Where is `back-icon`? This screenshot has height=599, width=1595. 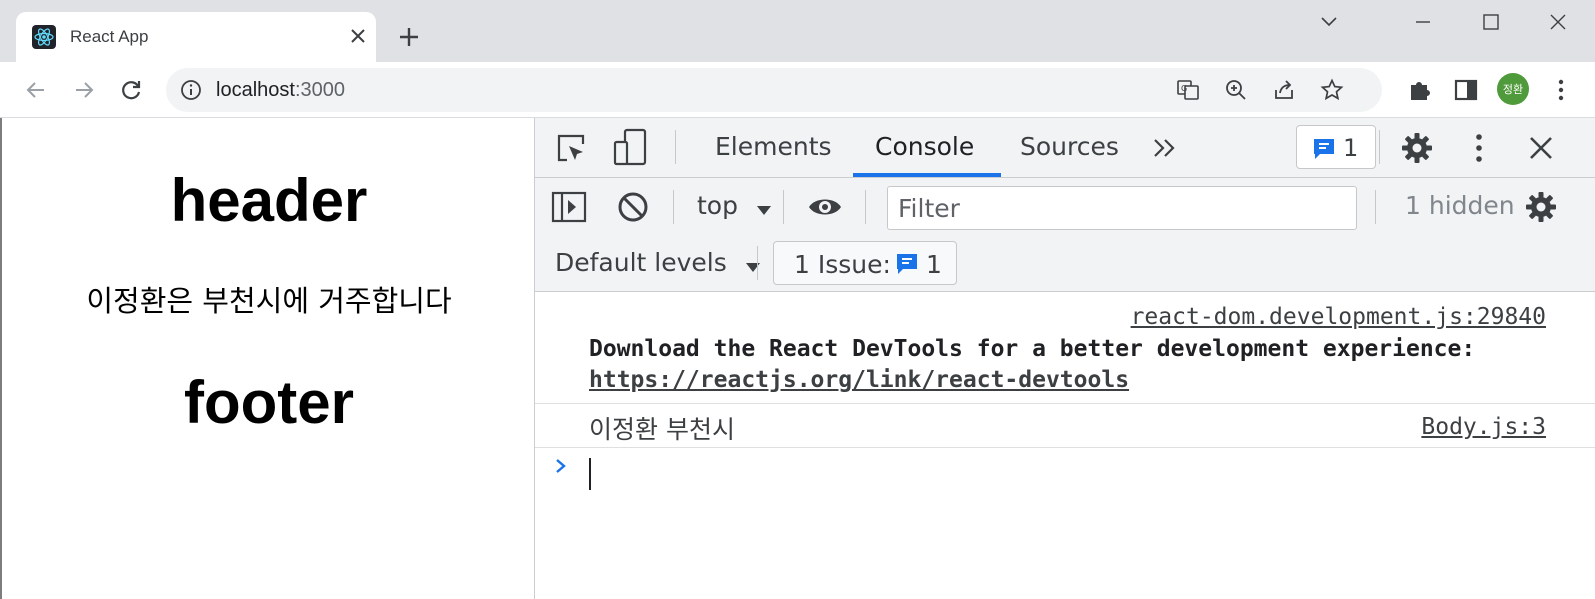 back-icon is located at coordinates (36, 90).